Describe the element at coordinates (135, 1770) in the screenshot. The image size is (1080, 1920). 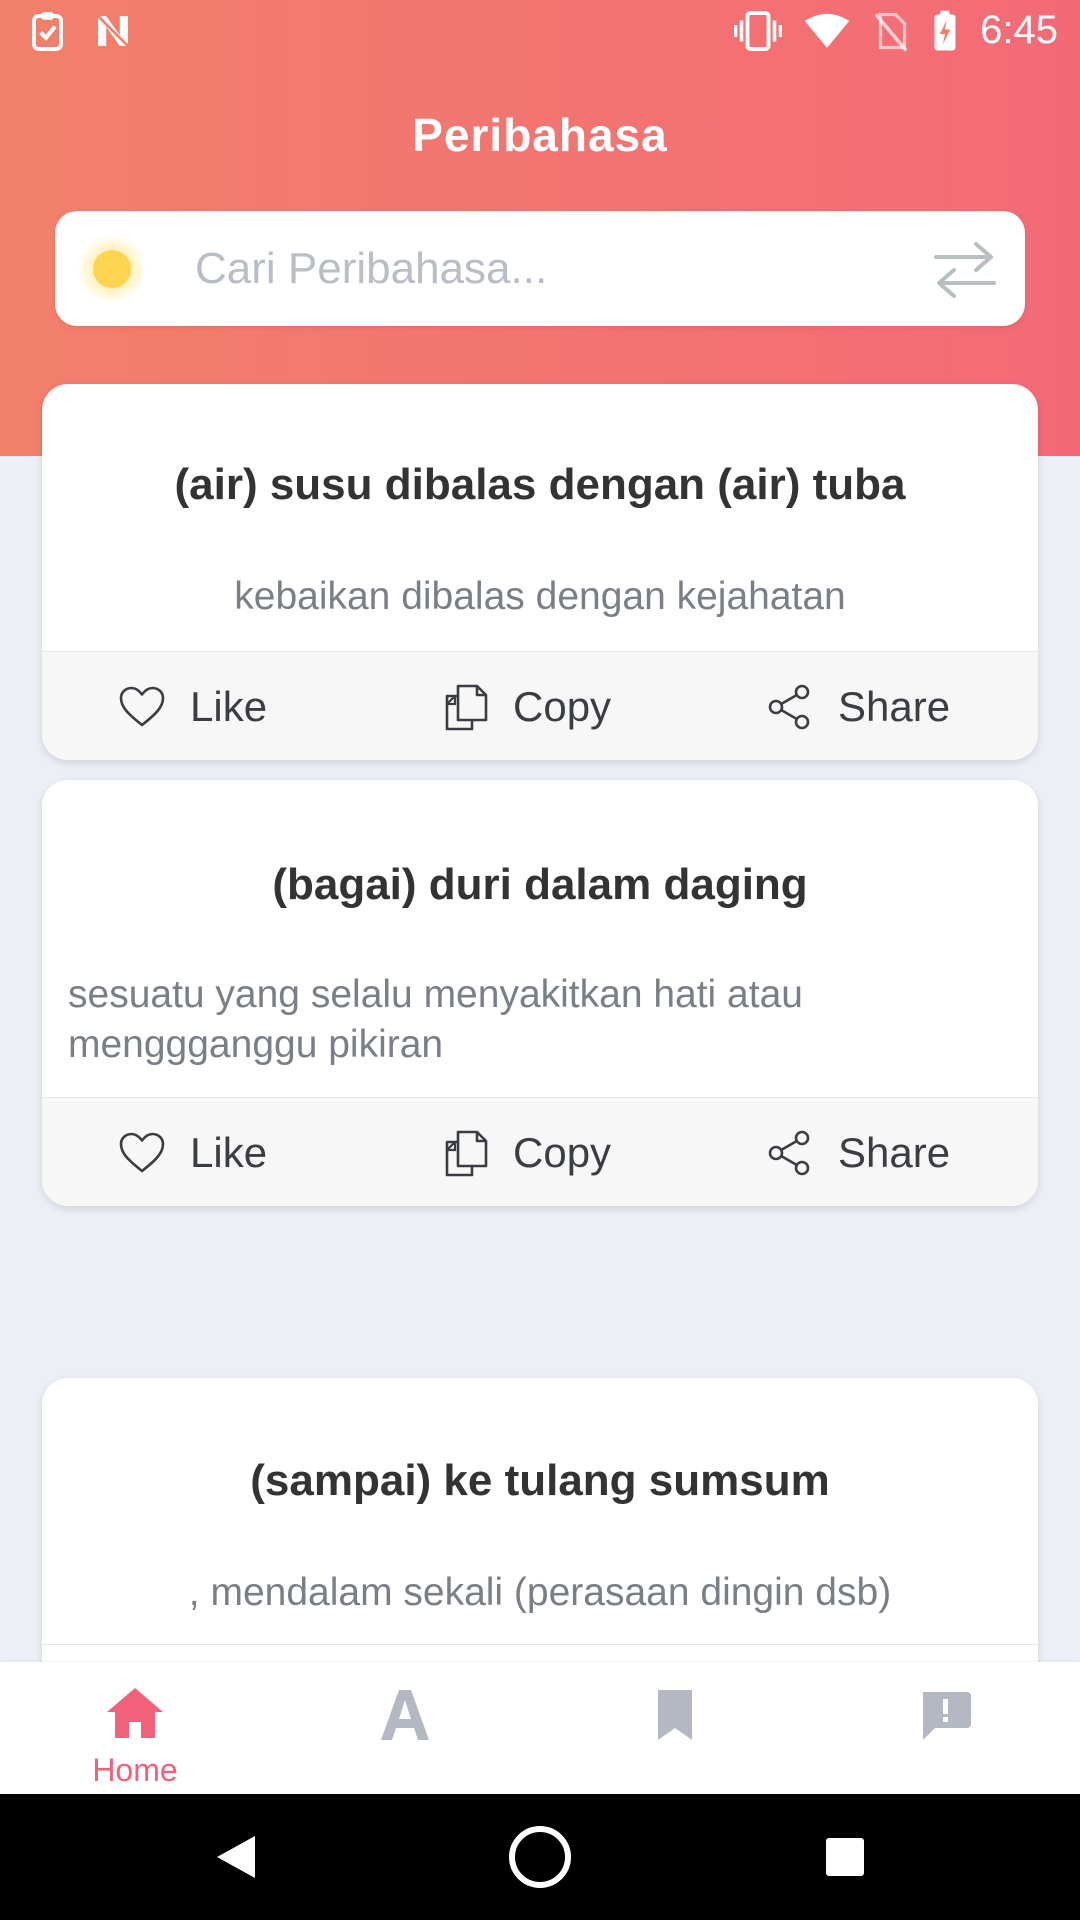
I see `nav-home-label: Home` at that location.